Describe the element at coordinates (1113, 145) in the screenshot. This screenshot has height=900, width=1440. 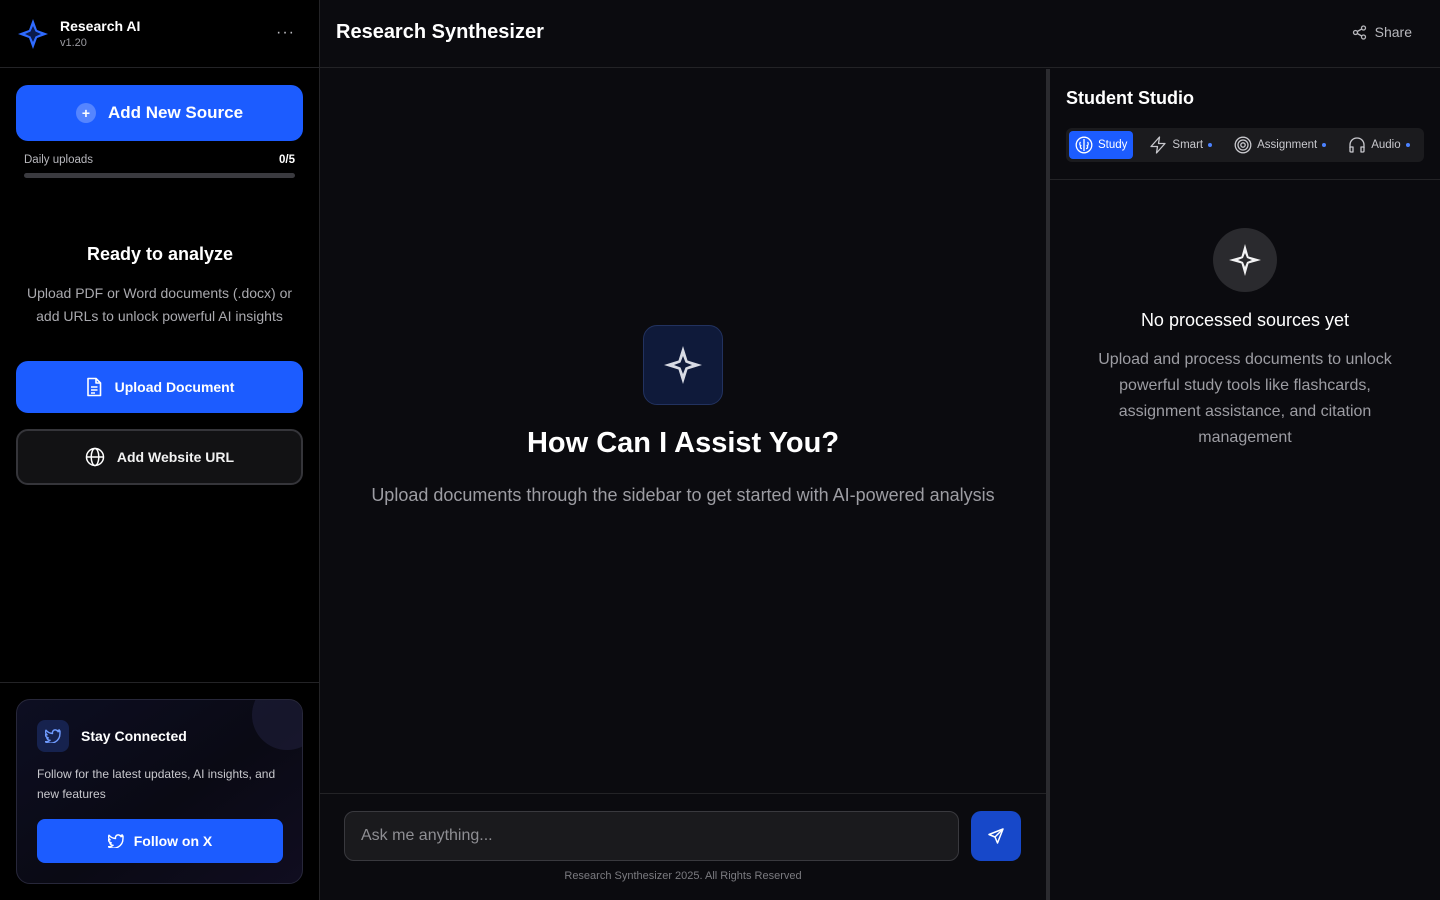
I see `tab-study-label: Study` at that location.